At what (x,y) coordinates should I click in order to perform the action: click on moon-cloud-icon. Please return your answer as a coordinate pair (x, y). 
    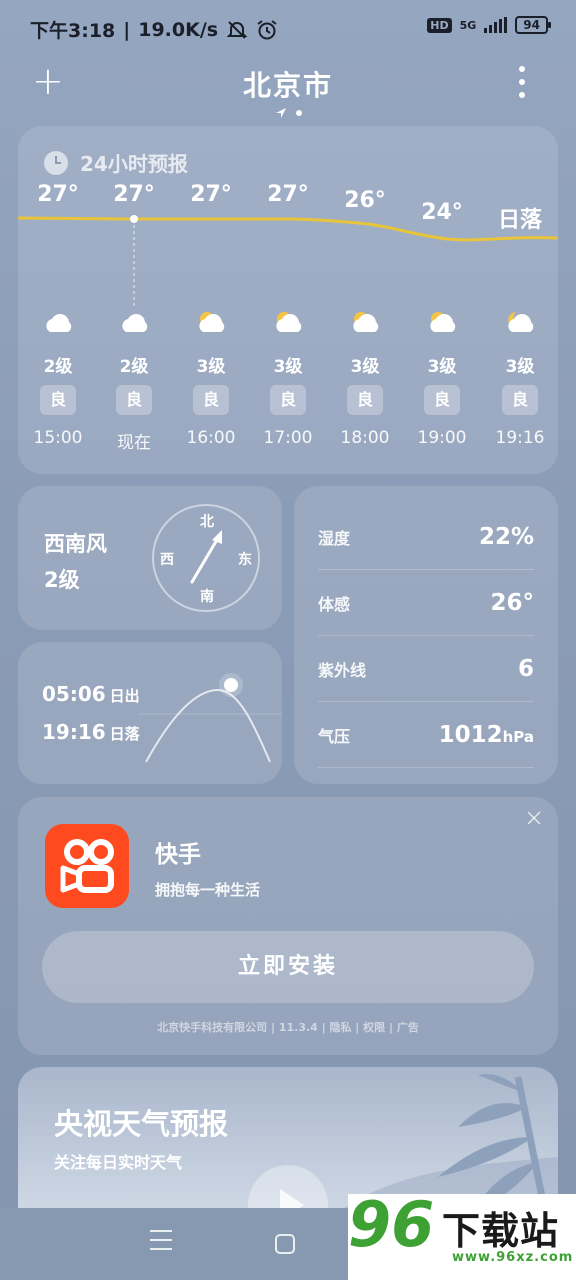
    Looking at the image, I should click on (520, 325).